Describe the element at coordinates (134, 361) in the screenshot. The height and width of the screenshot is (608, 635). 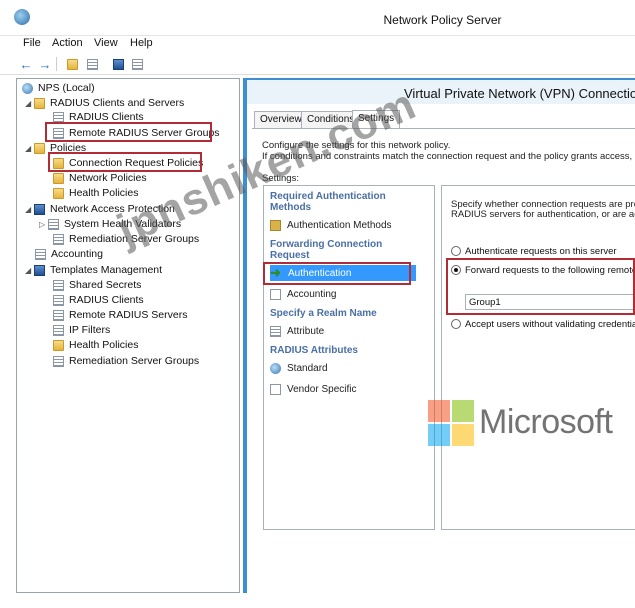
I see `tree-label: Remediation Server Groups` at that location.